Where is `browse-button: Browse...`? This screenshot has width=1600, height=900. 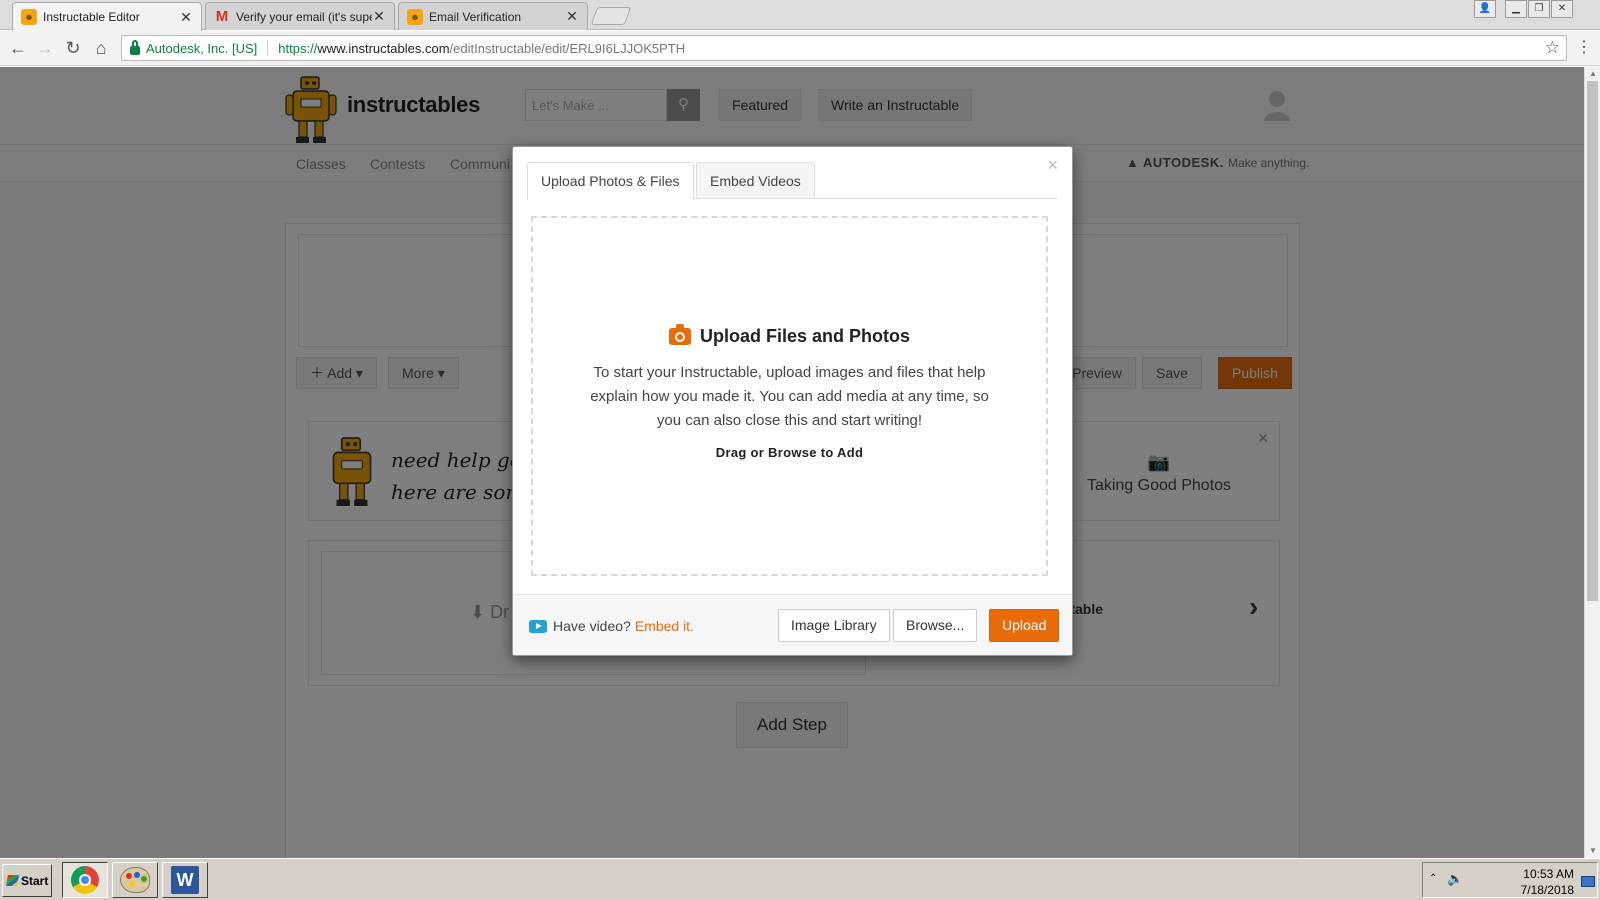
browse-button: Browse... is located at coordinates (935, 625).